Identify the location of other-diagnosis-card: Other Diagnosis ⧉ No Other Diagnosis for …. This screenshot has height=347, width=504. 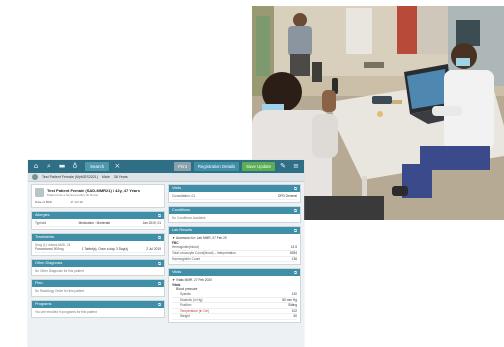
(98, 267).